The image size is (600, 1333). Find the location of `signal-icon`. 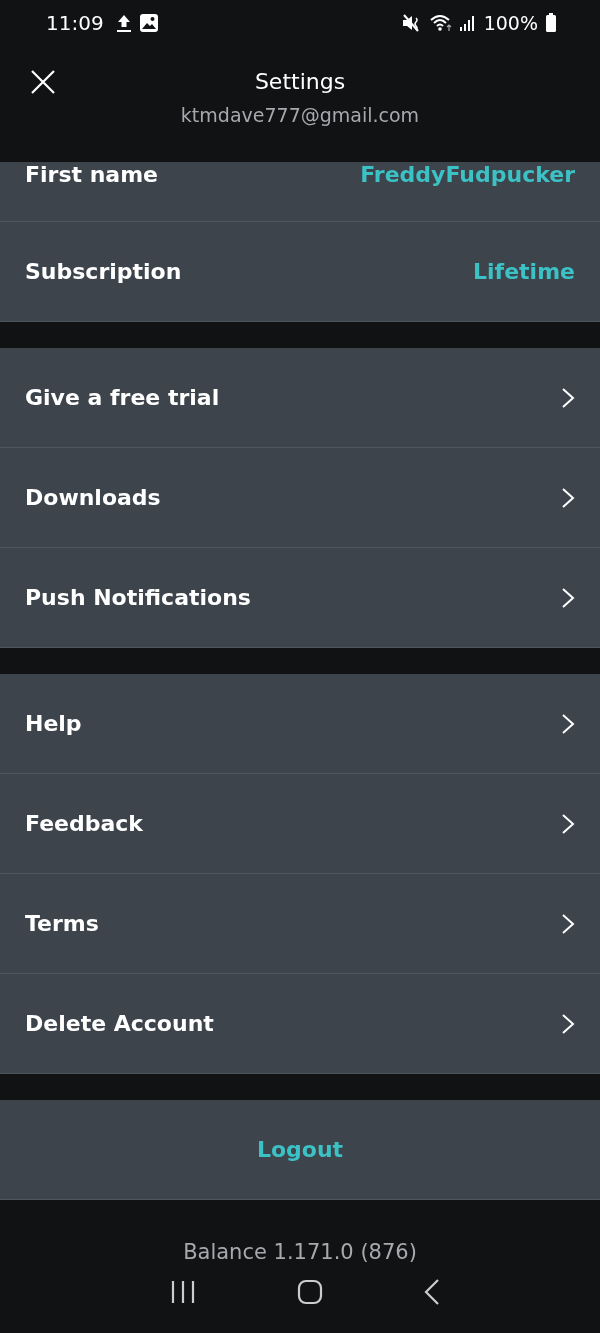

signal-icon is located at coordinates (467, 22).